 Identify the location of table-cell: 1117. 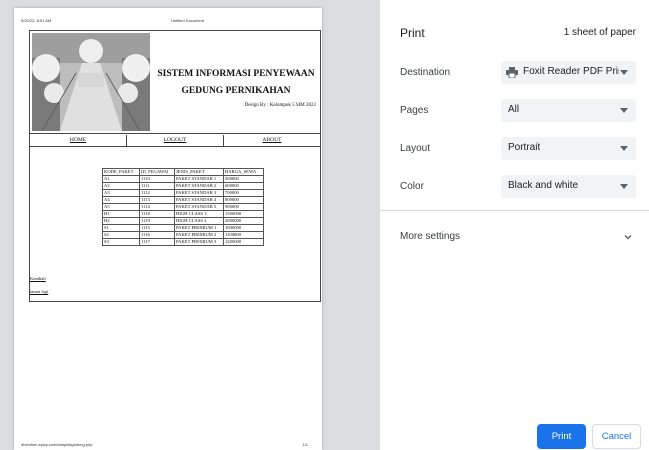
(157, 242).